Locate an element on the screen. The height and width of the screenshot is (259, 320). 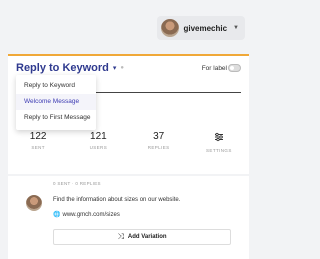
stat-label: USERS is located at coordinates (98, 147).